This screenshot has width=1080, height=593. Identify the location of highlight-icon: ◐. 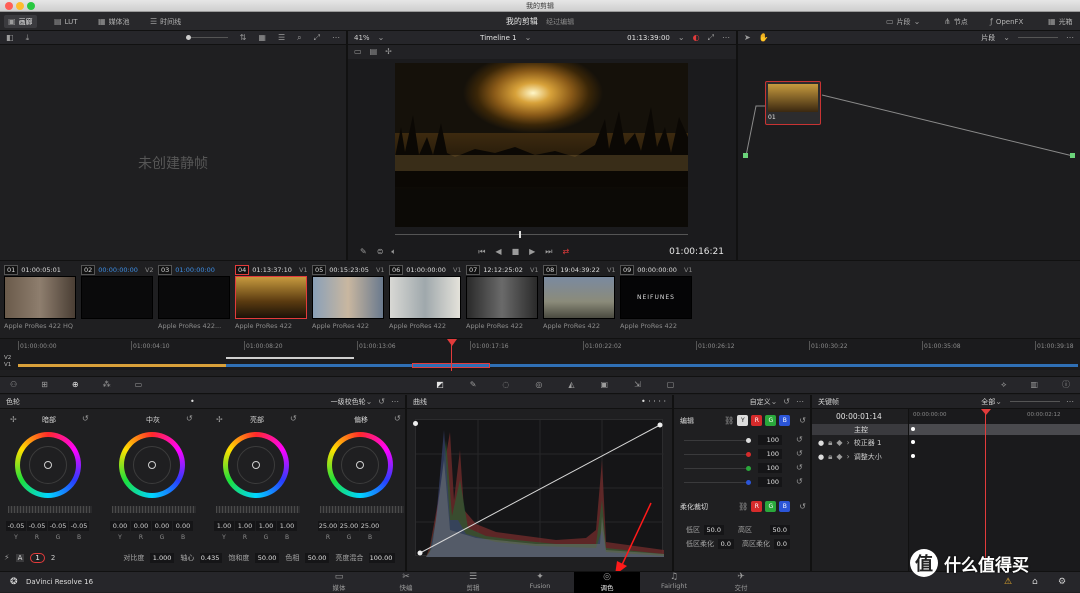
(696, 37).